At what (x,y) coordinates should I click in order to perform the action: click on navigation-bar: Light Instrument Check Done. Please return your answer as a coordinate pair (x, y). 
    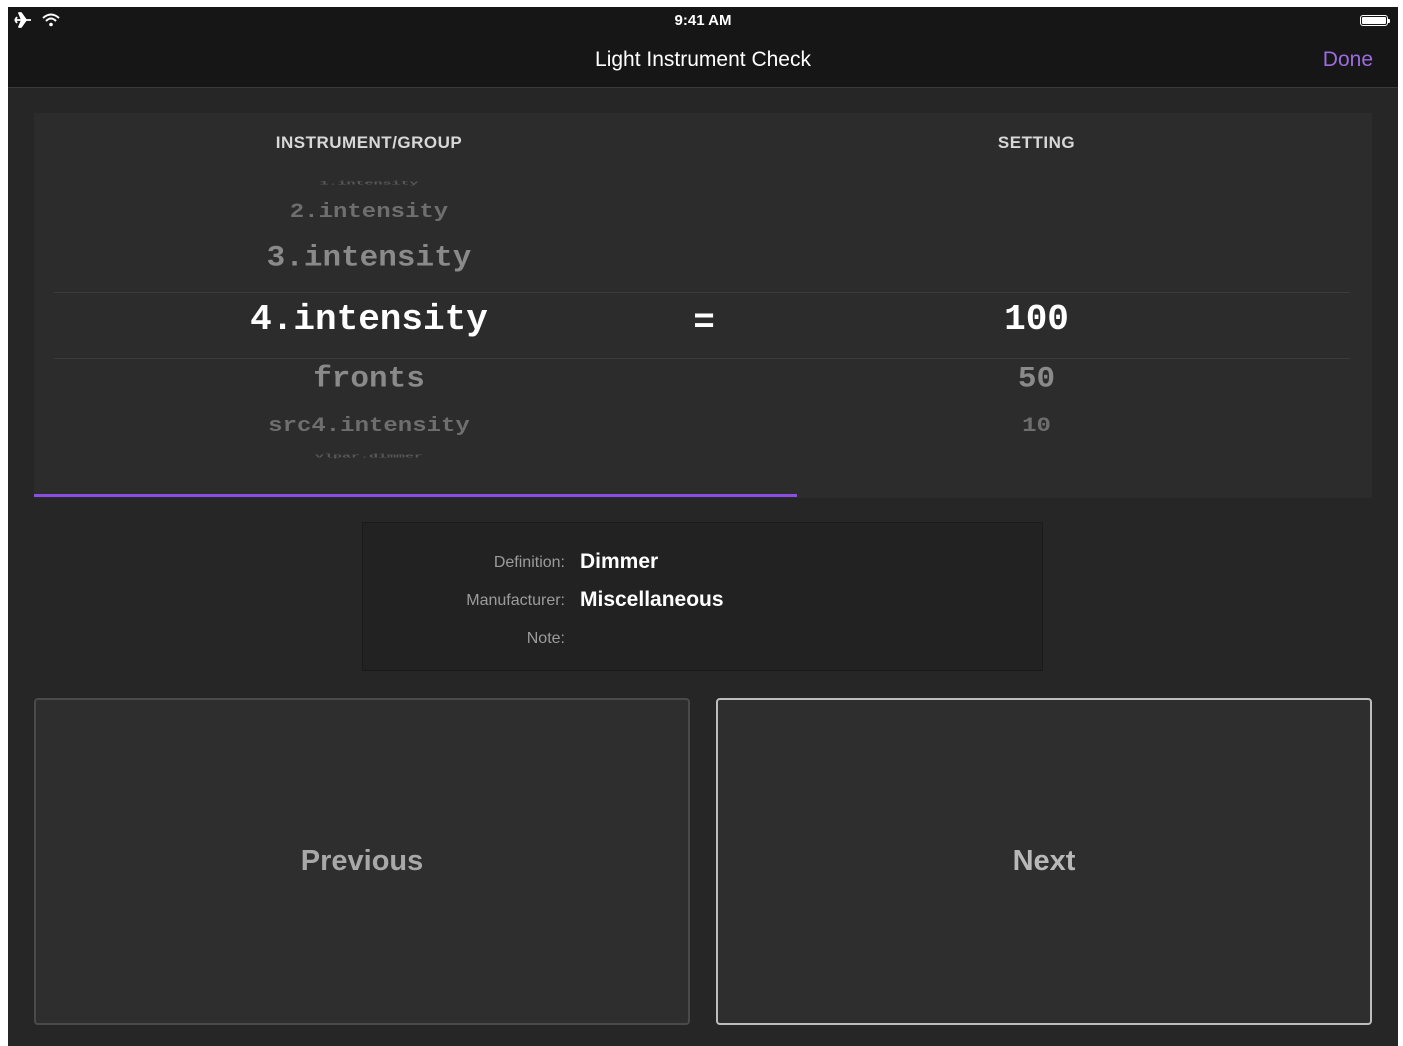
    Looking at the image, I should click on (703, 61).